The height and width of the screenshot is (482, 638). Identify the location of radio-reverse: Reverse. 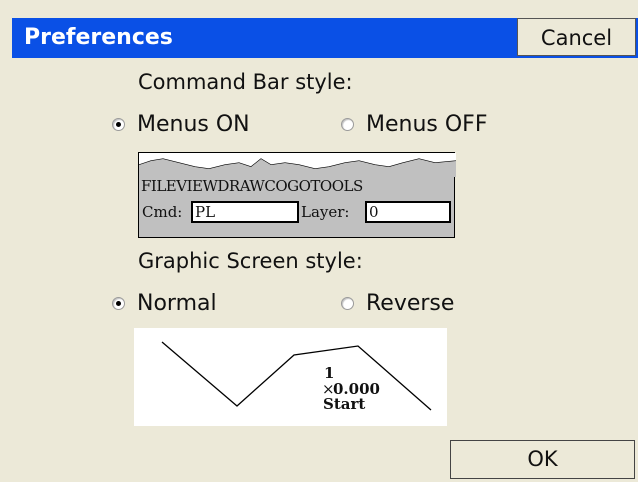
(397, 303).